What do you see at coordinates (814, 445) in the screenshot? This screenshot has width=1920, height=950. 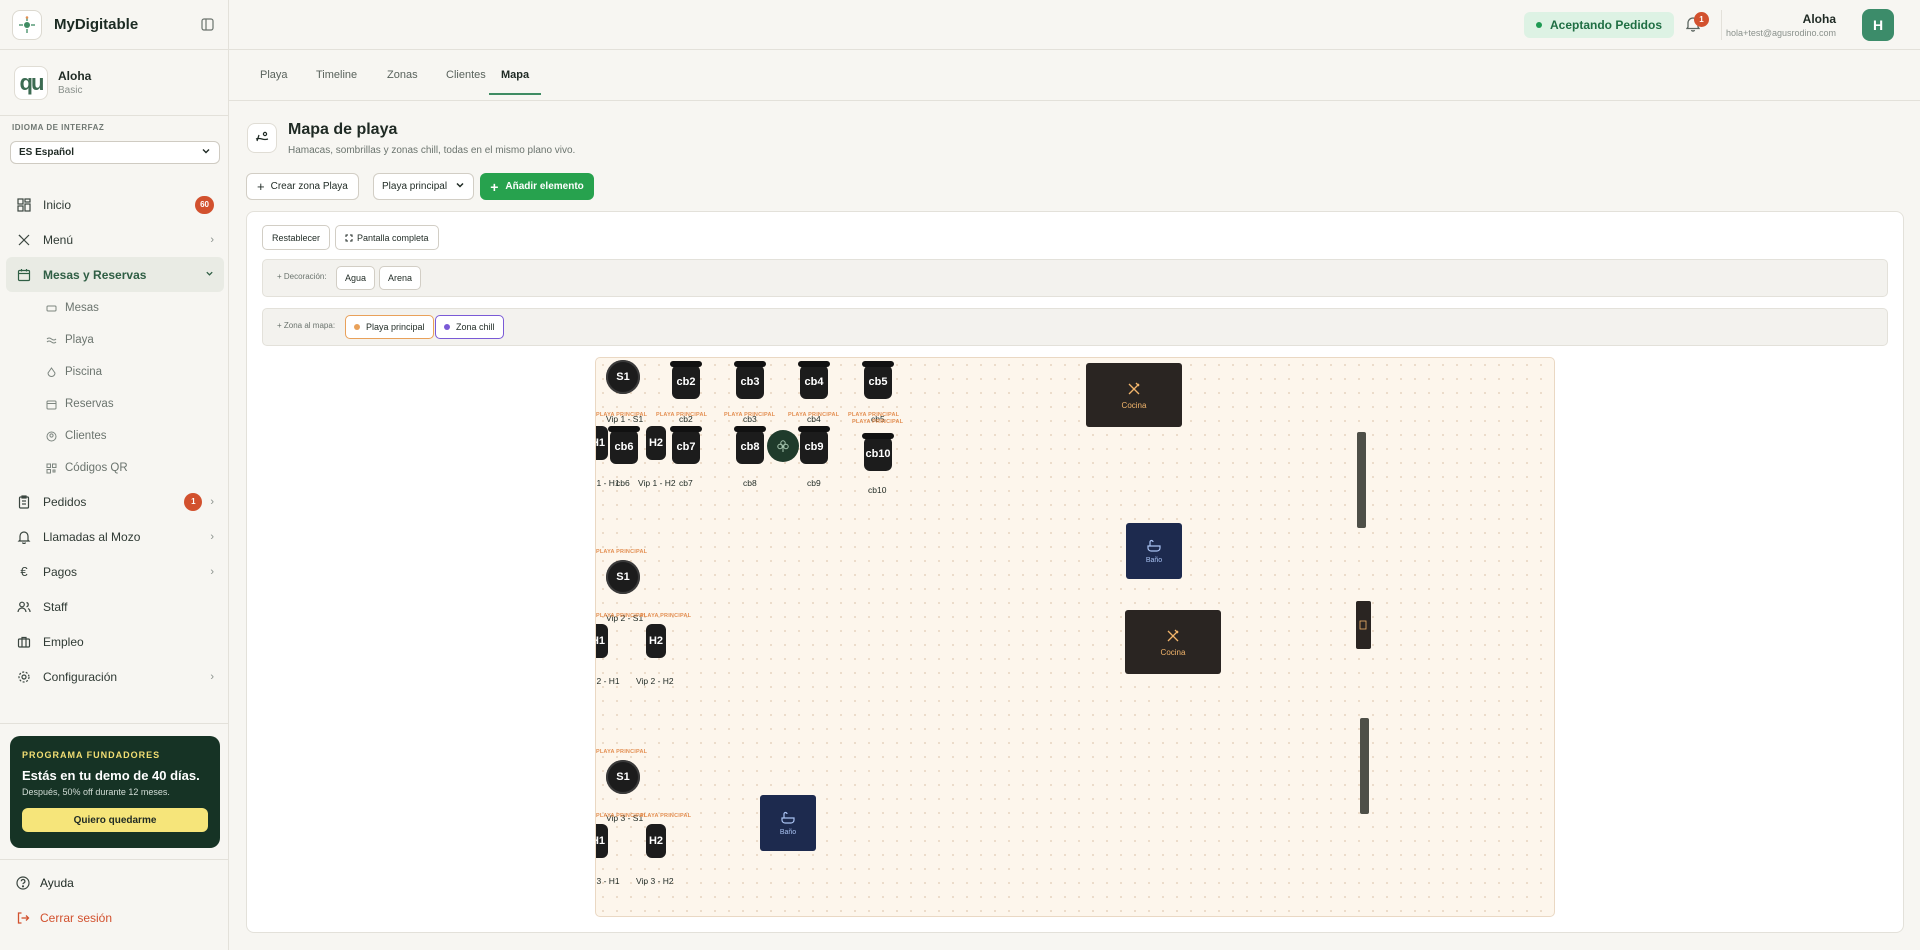 I see `lounger: cb9` at bounding box center [814, 445].